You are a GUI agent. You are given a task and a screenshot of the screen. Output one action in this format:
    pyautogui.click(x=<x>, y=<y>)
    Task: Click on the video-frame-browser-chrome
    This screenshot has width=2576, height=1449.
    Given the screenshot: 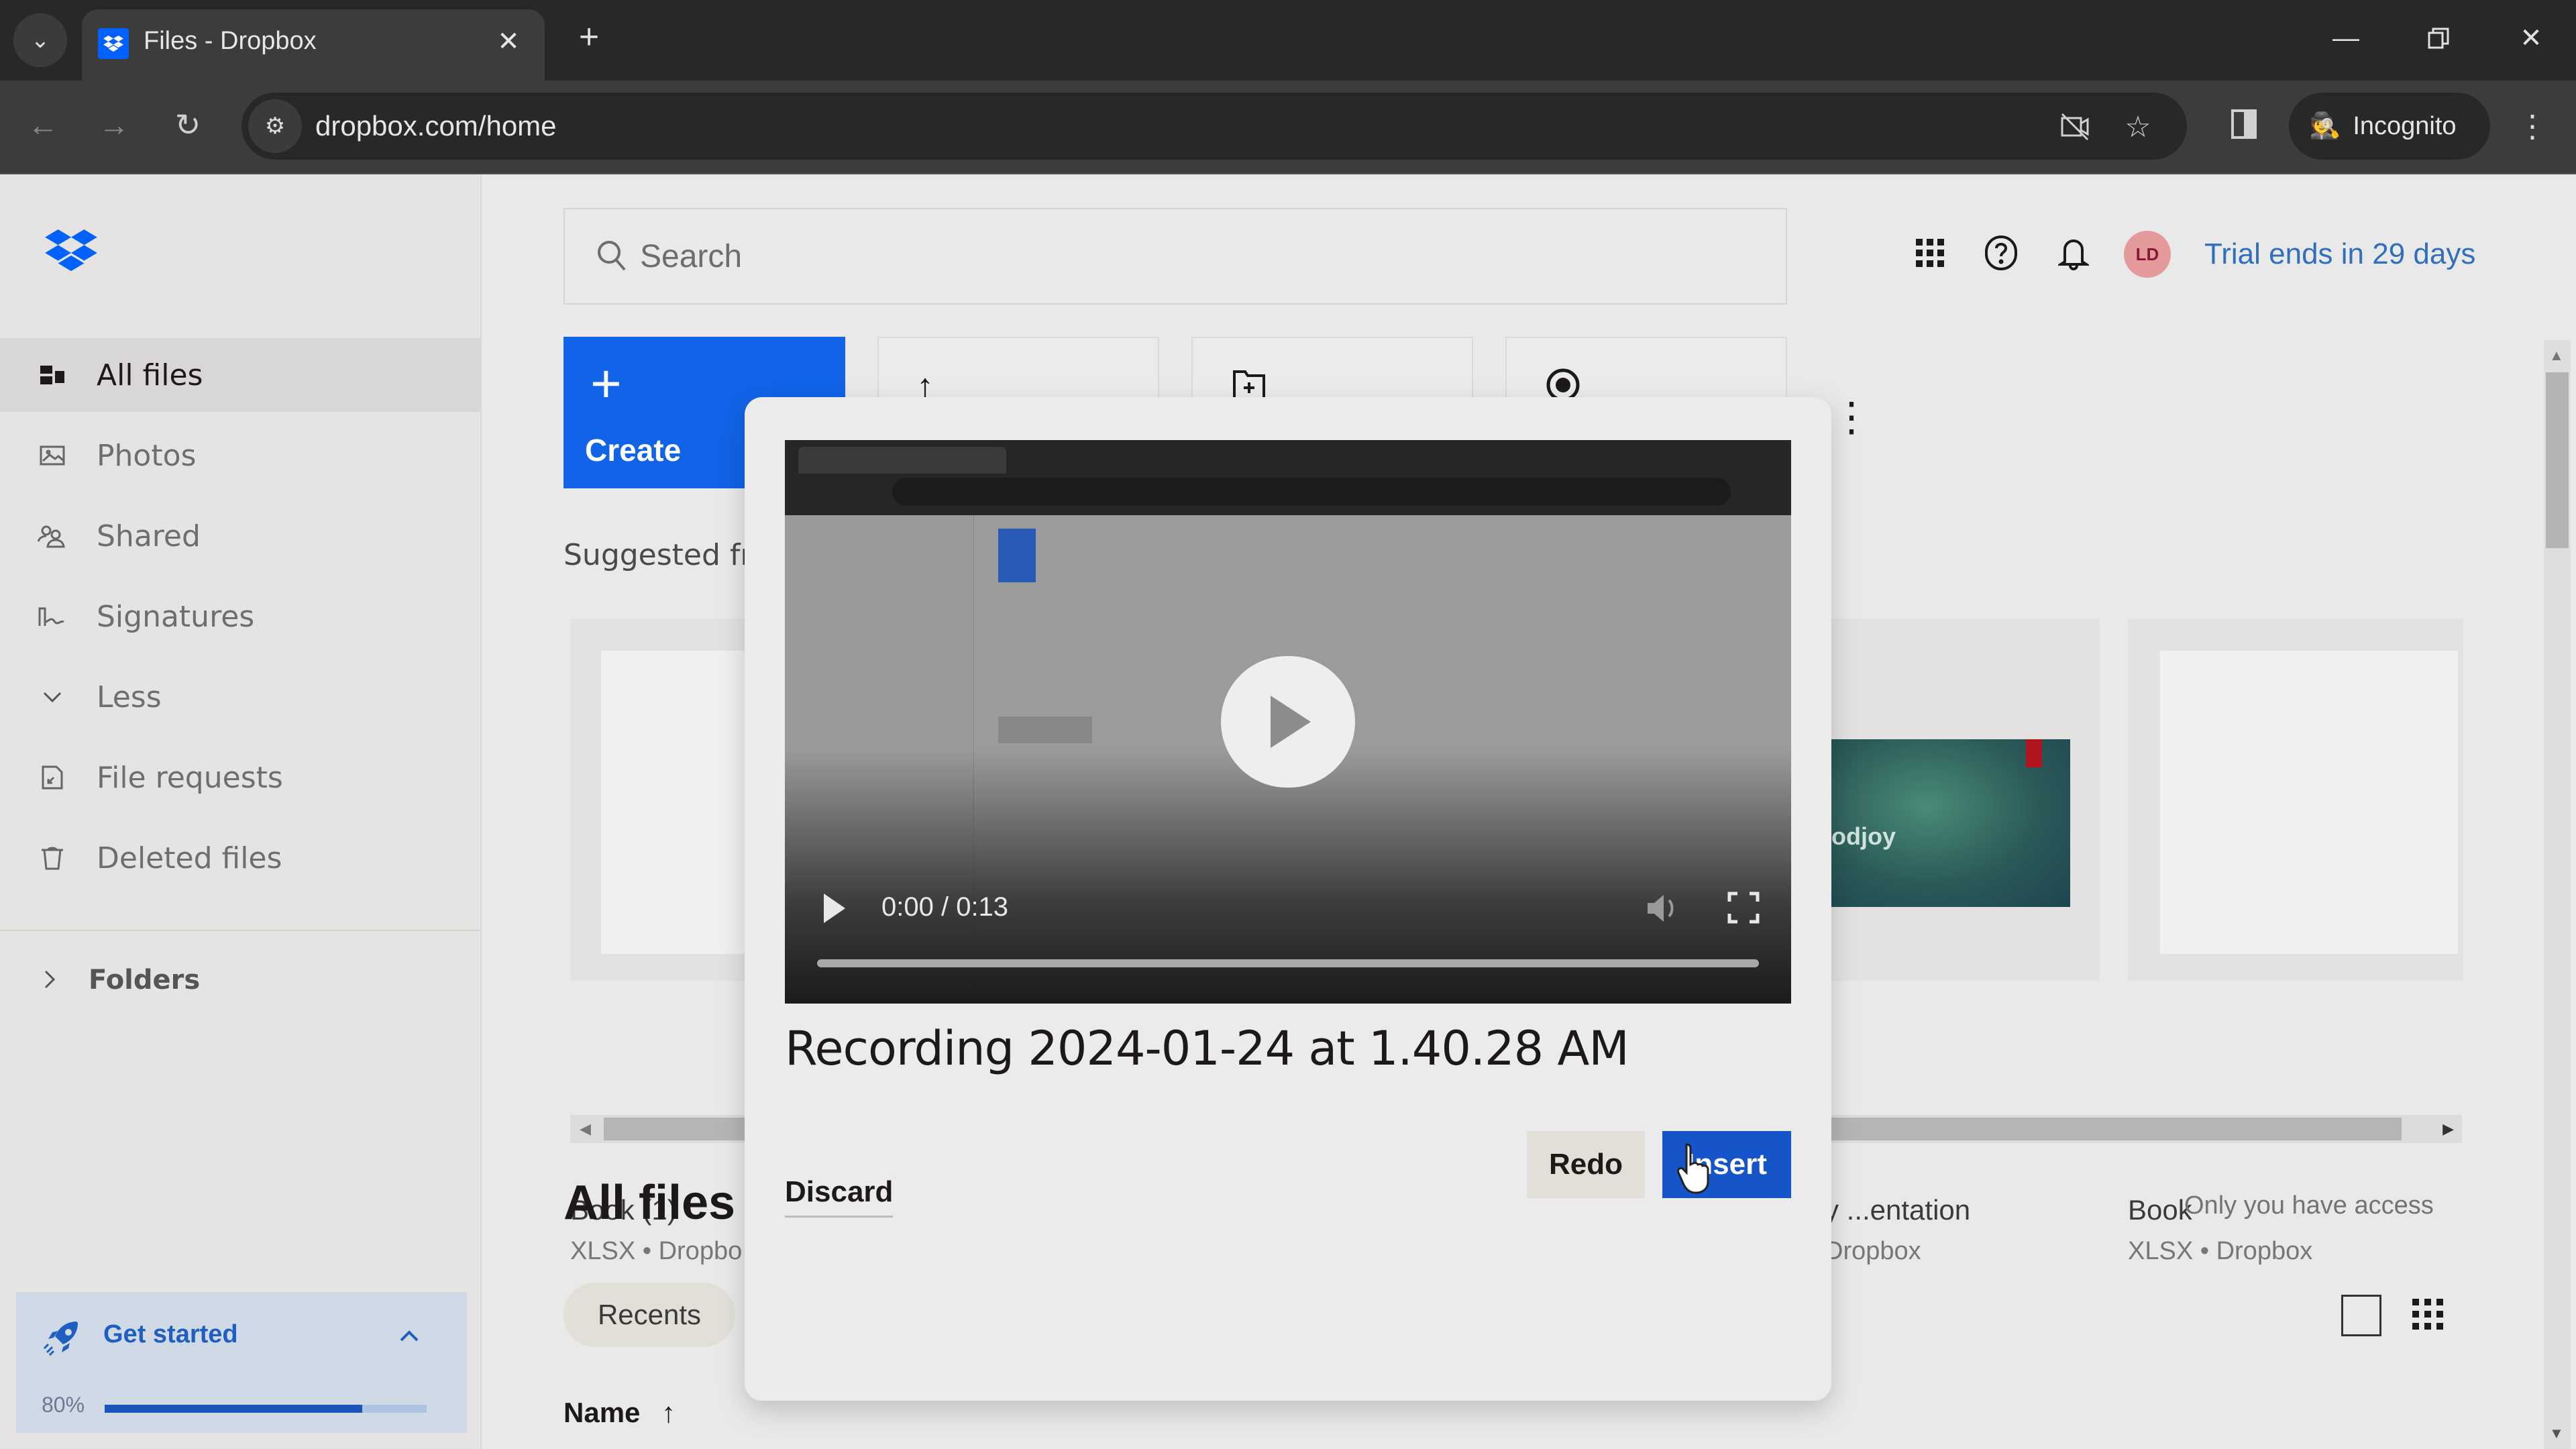 What is the action you would take?
    pyautogui.click(x=1288, y=477)
    